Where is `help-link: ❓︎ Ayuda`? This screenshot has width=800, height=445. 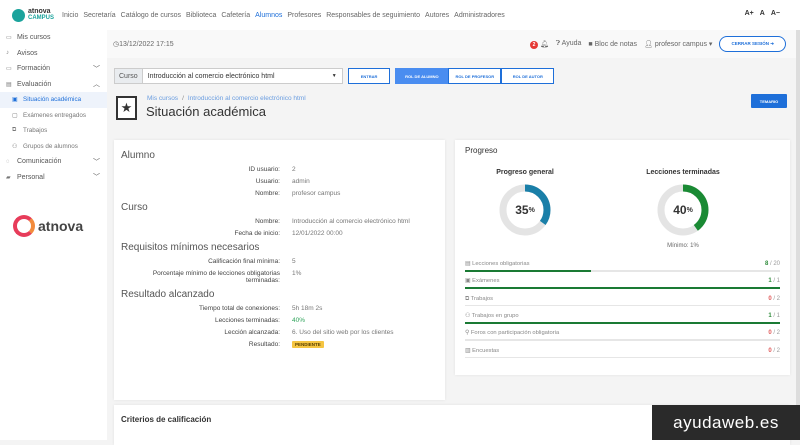 help-link: ❓︎ Ayuda is located at coordinates (569, 44).